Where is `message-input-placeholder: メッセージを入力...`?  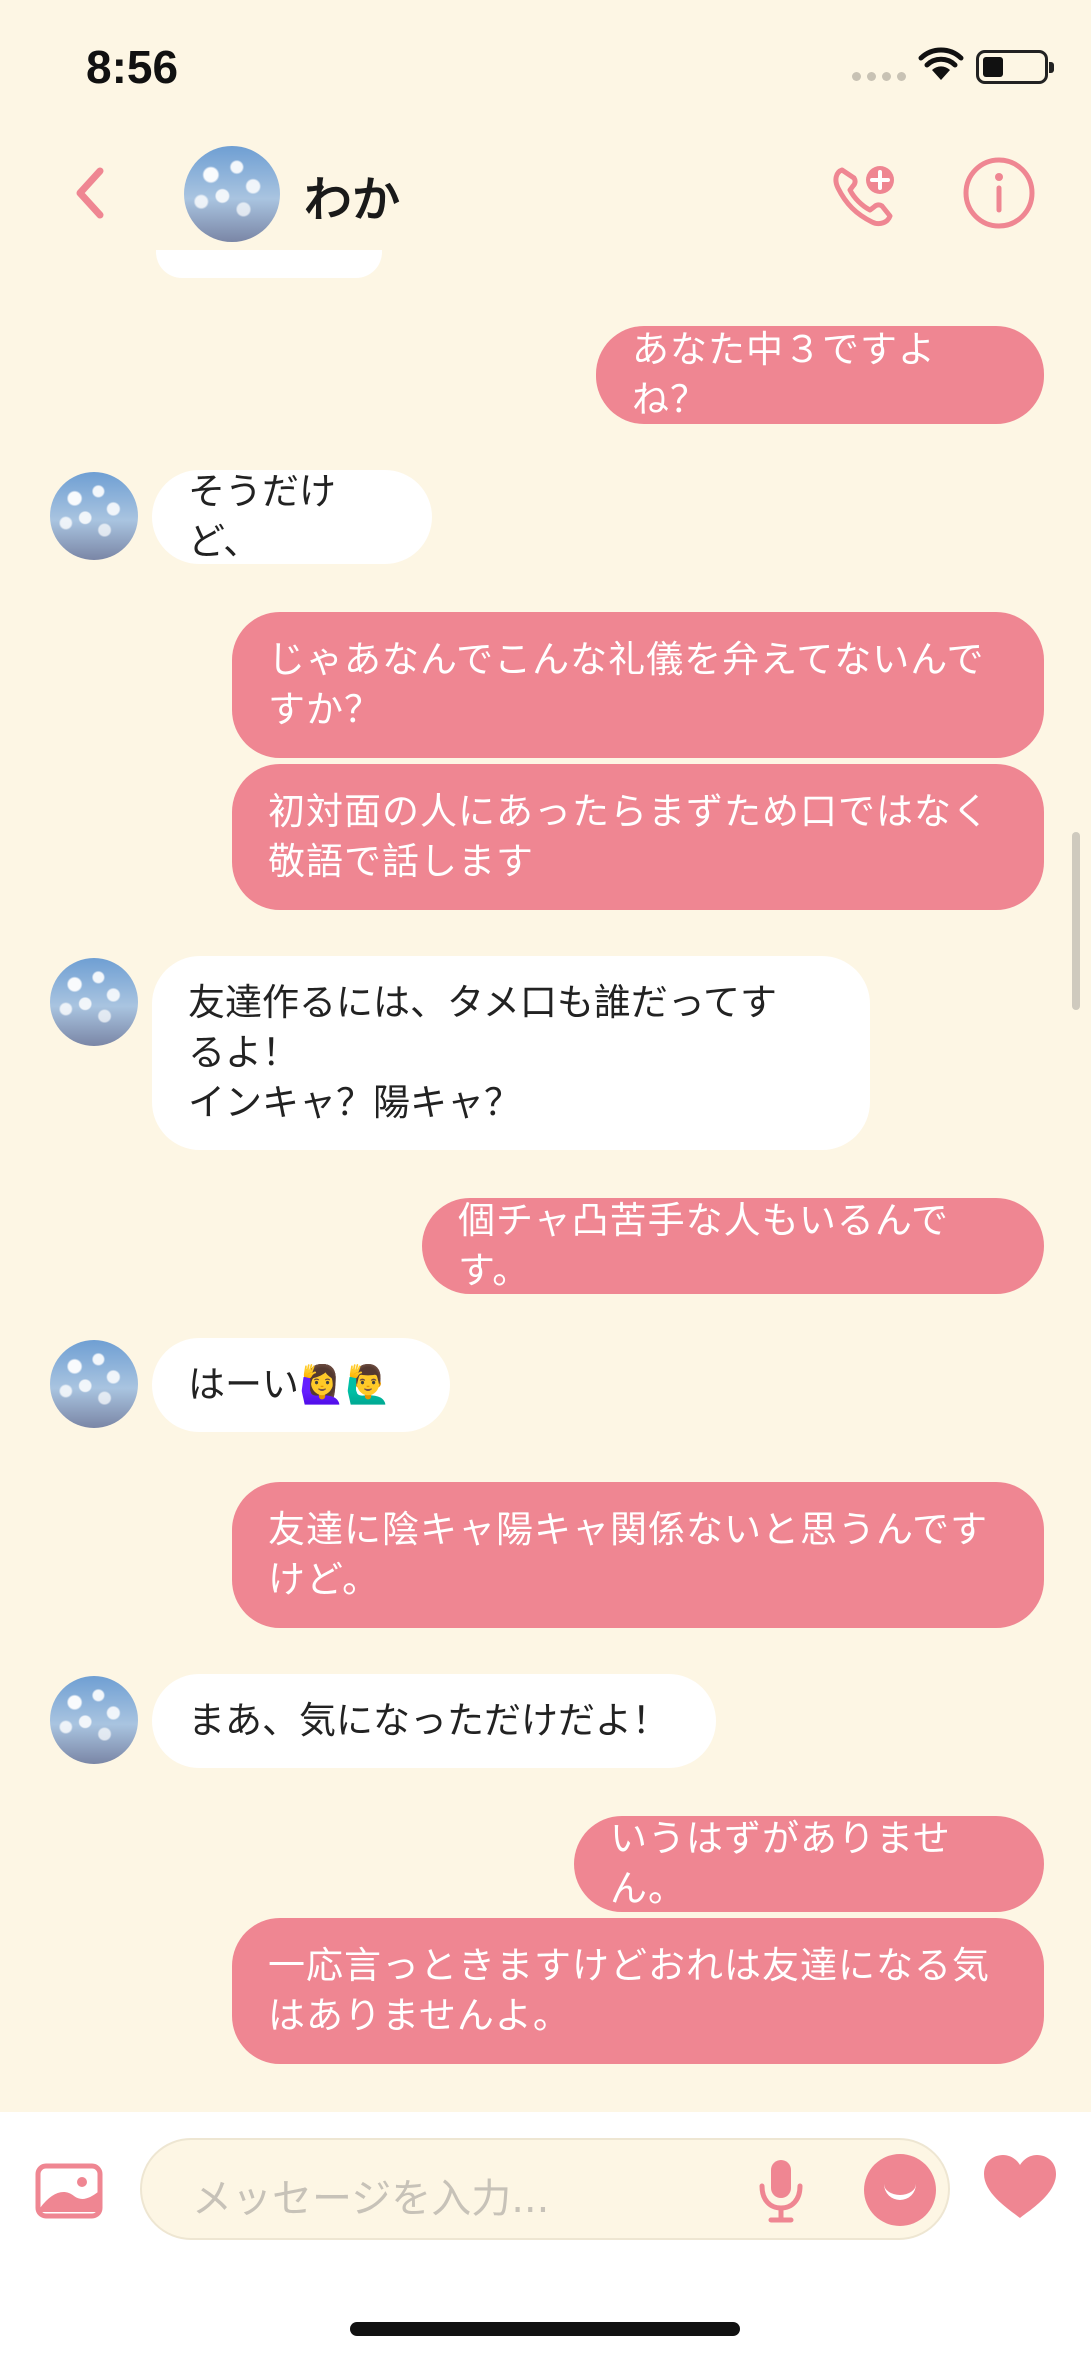
message-input-placeholder: メッセージを入力... is located at coordinates (371, 2199).